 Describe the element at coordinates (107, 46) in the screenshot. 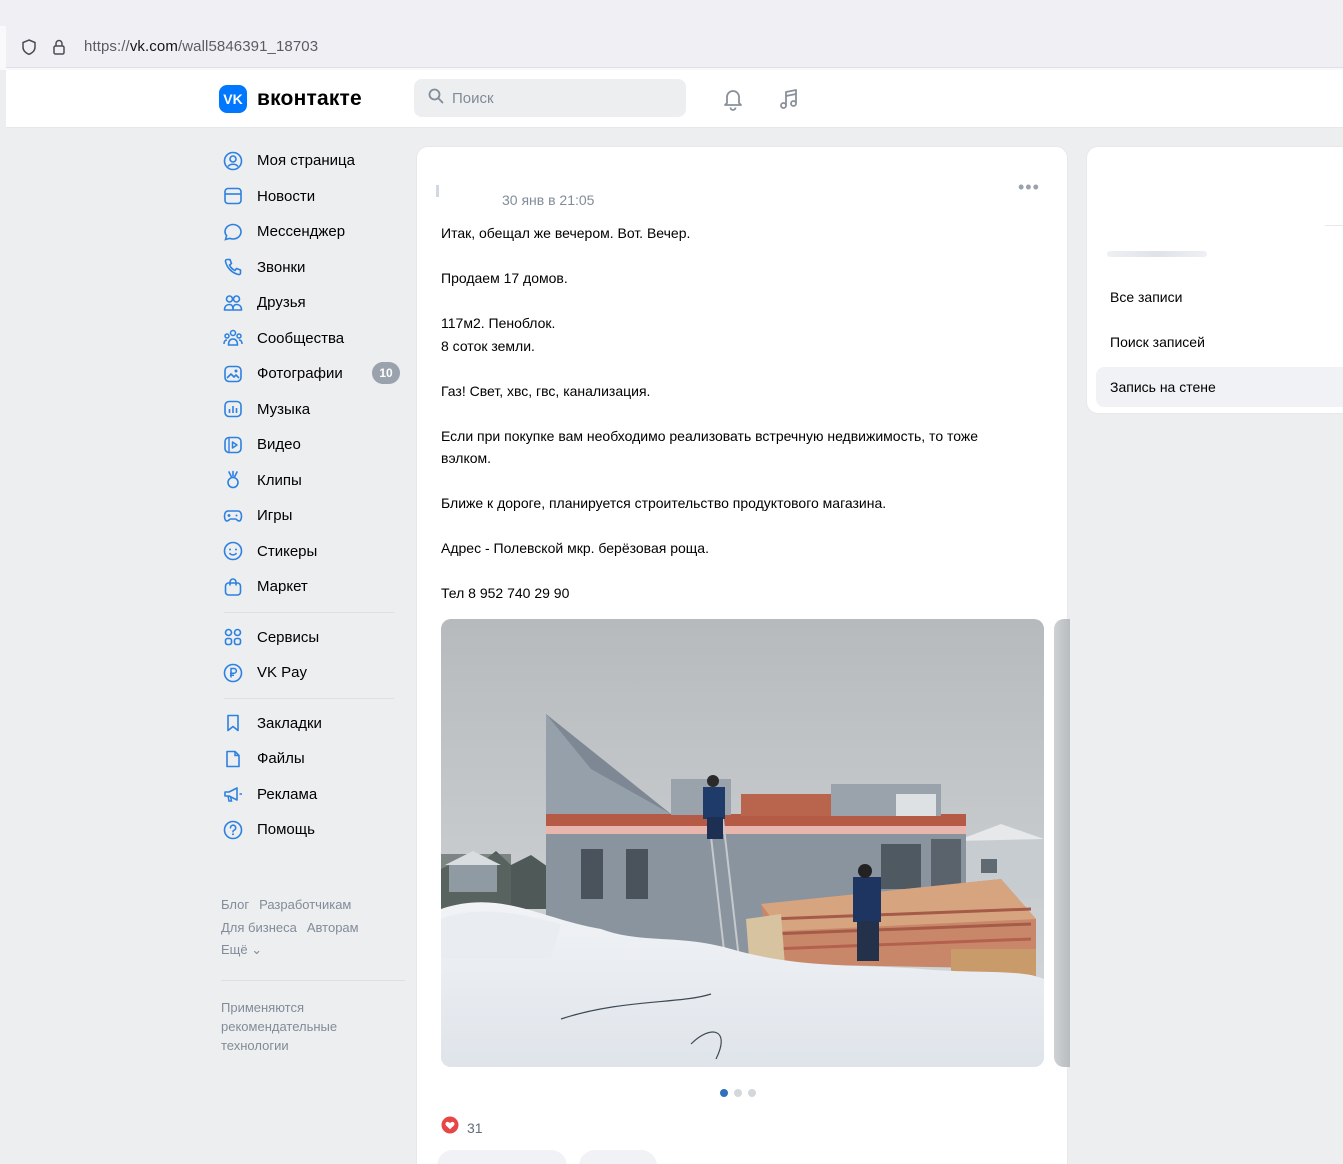

I see `url-prefix: https://` at that location.